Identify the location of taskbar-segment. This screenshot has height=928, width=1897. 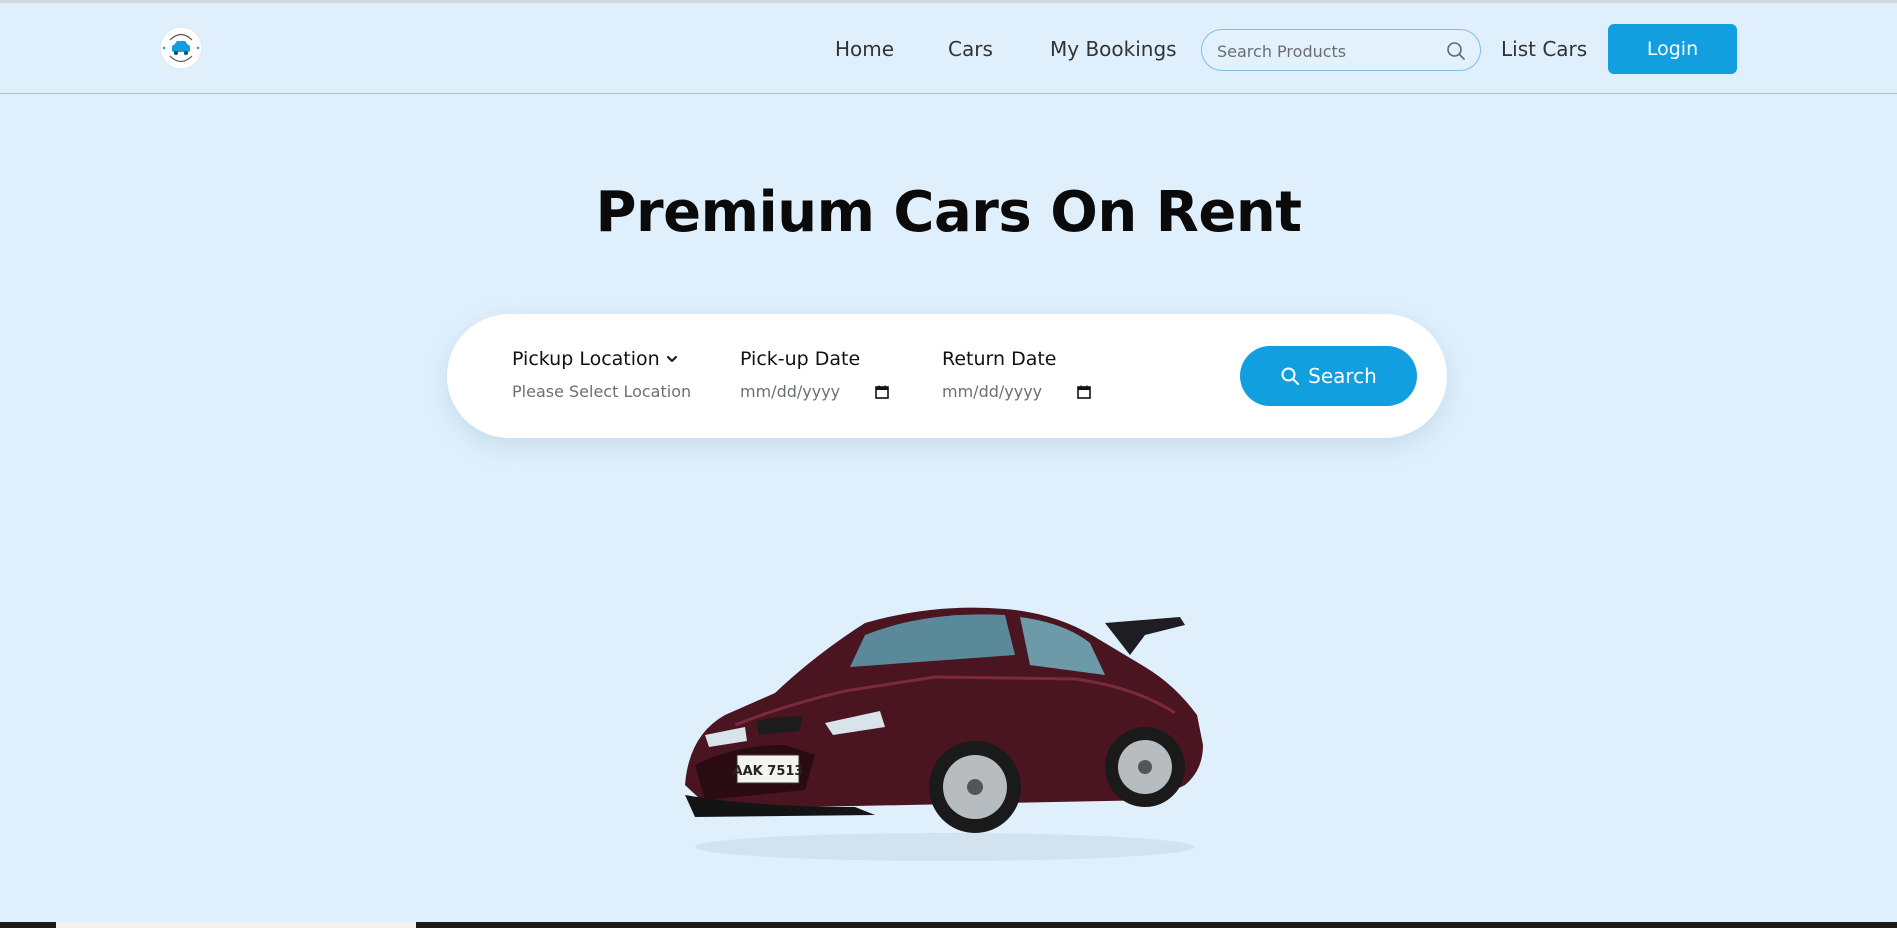
(236, 925).